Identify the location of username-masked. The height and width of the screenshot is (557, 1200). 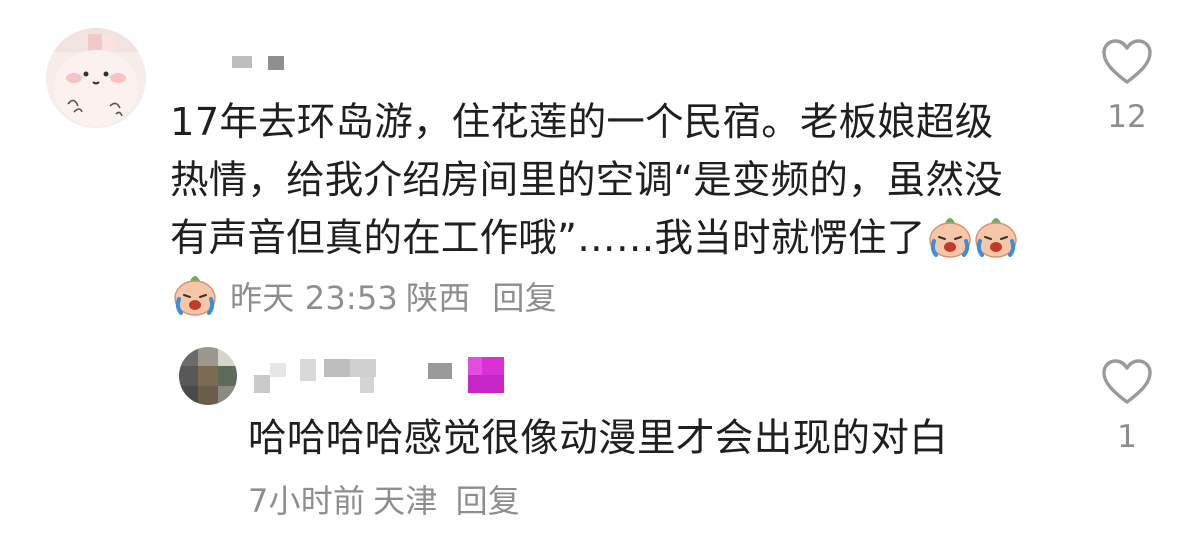
(262, 62).